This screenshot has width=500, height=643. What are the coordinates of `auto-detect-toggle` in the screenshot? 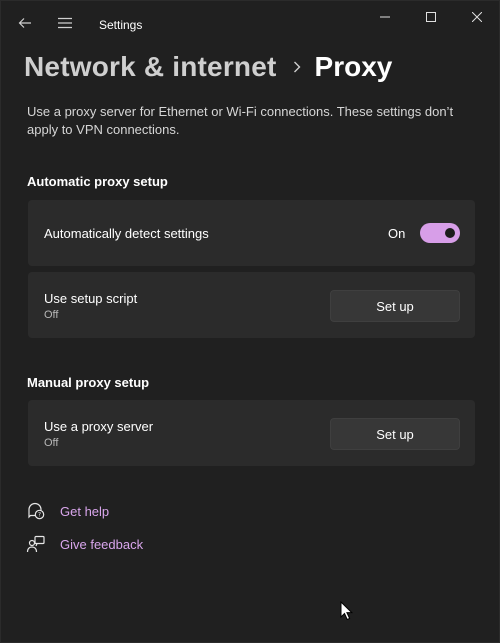 It's located at (440, 233).